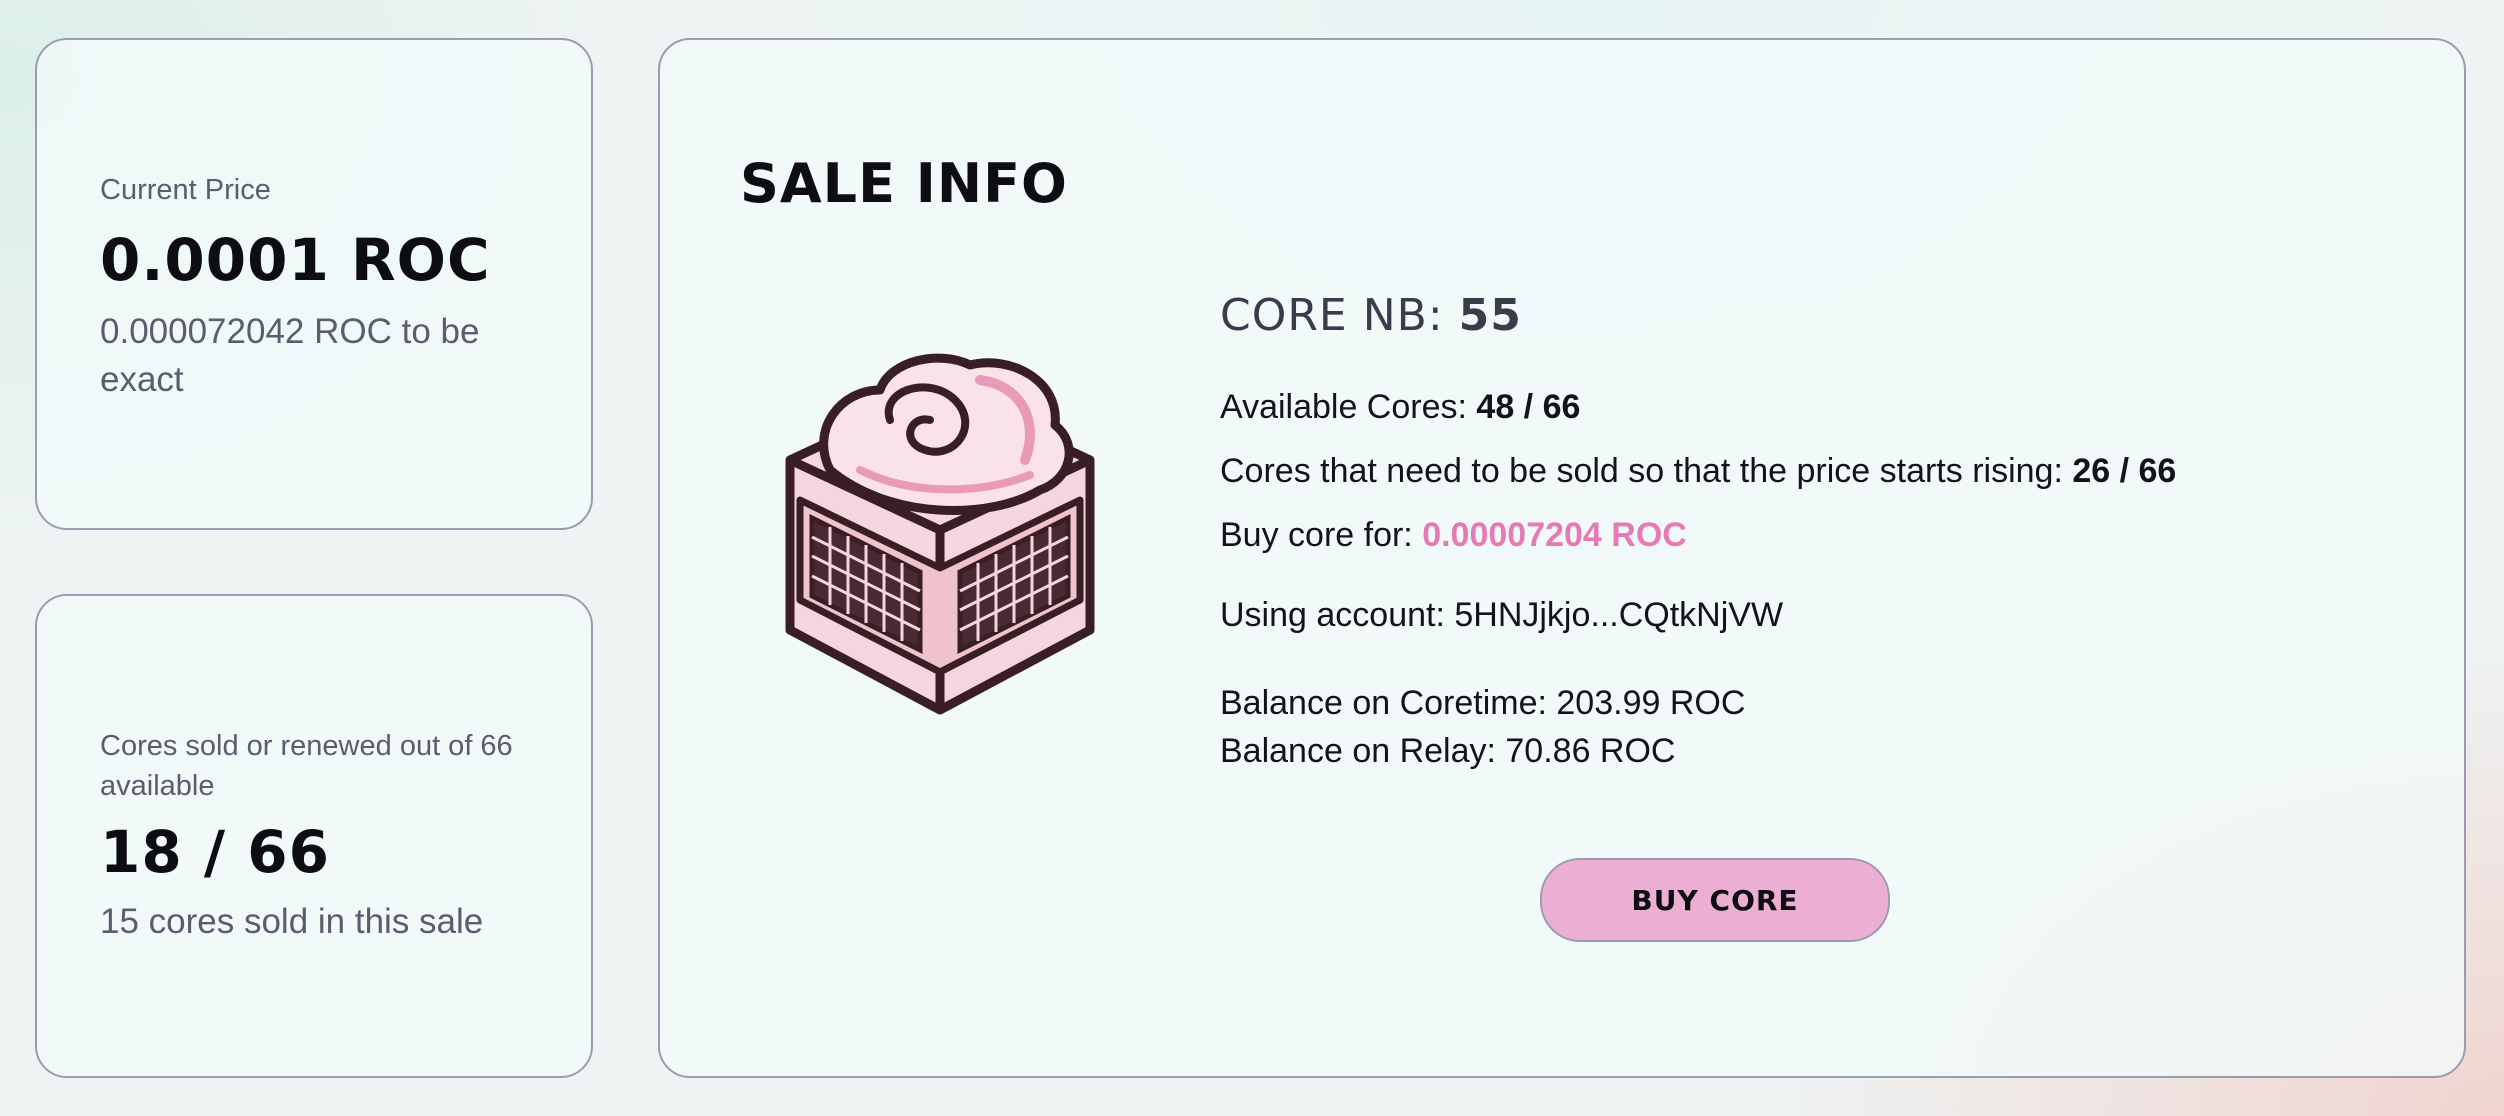  Describe the element at coordinates (1332, 315) in the screenshot. I see `core-number-label: CORE NB:` at that location.